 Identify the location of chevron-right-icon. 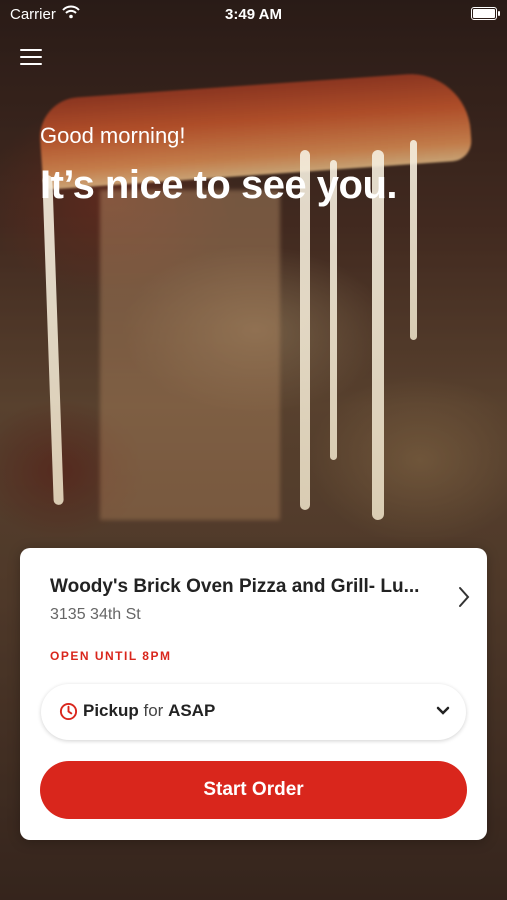
(464, 599).